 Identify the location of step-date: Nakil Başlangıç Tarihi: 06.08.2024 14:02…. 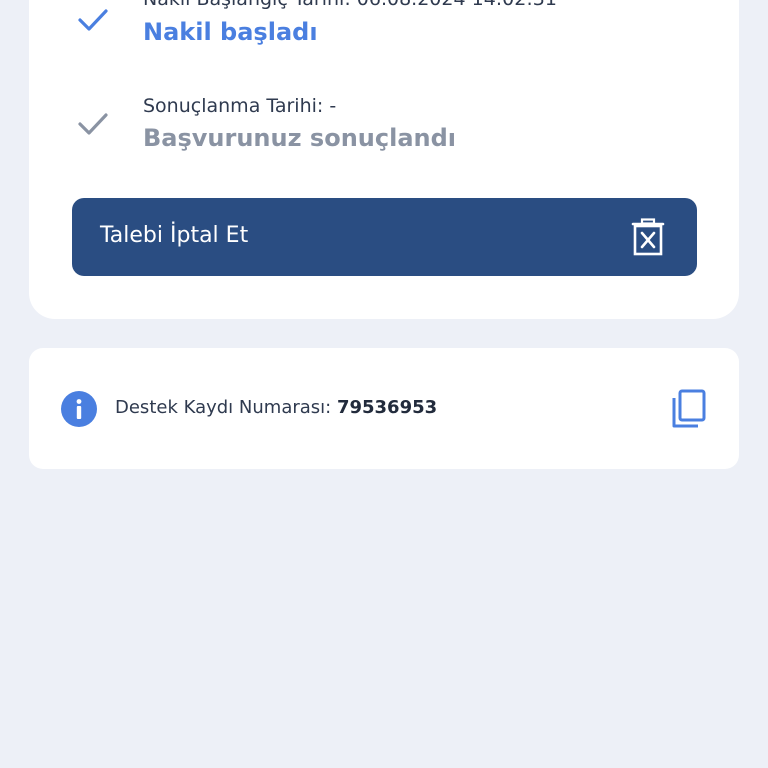
(350, 5).